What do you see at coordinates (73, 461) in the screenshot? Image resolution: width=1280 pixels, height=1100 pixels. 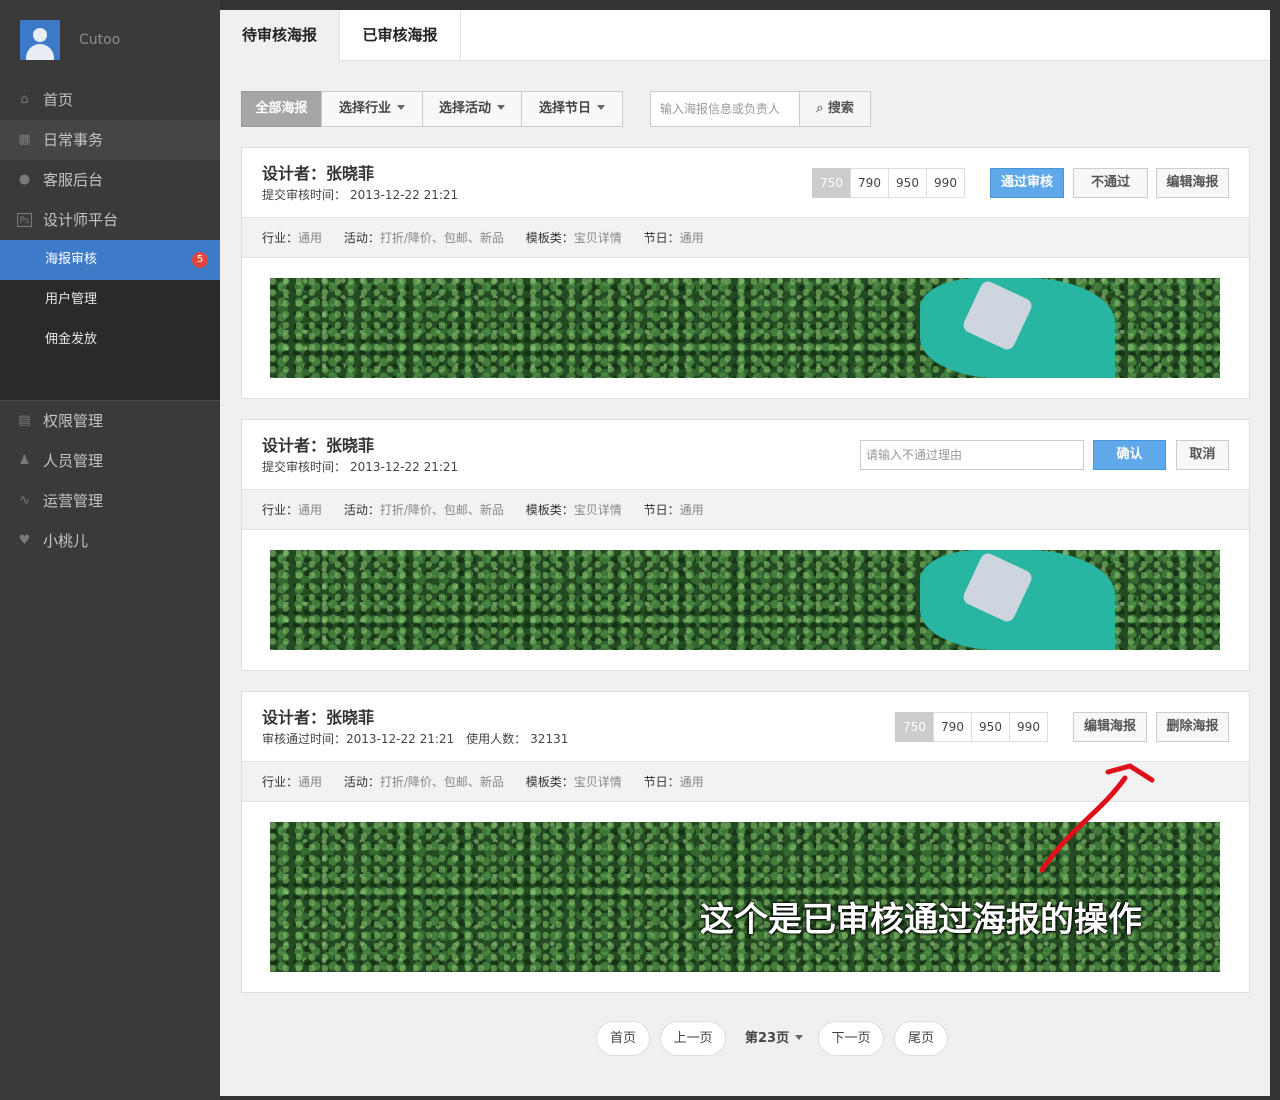 I see `sidebar-item-label: 人员管理` at bounding box center [73, 461].